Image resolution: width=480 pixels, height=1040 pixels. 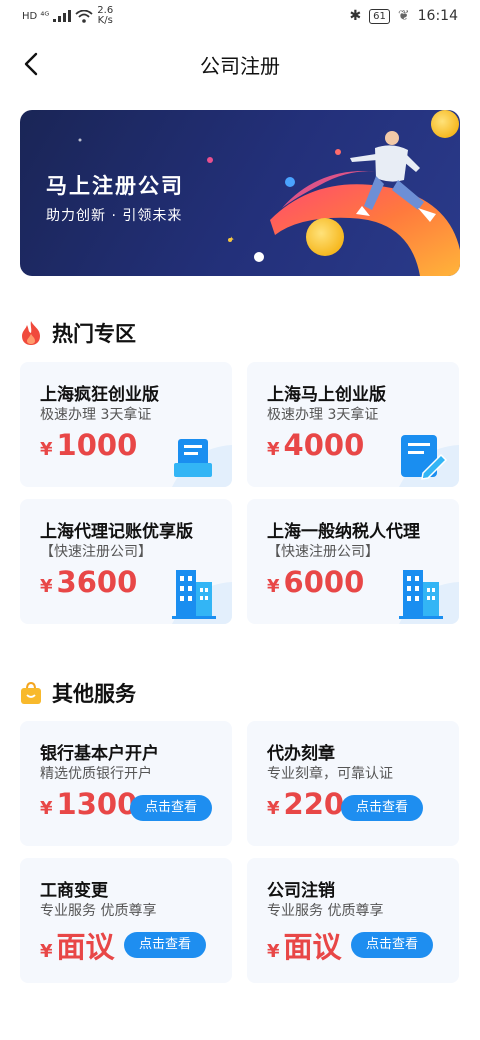 I want to click on carousel-indicator, so click(x=259, y=257).